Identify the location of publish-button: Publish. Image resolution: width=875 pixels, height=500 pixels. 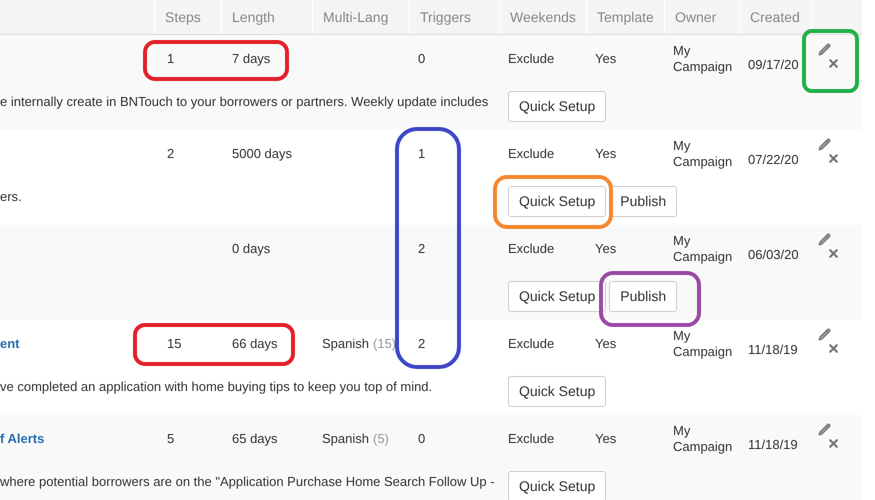
(643, 296).